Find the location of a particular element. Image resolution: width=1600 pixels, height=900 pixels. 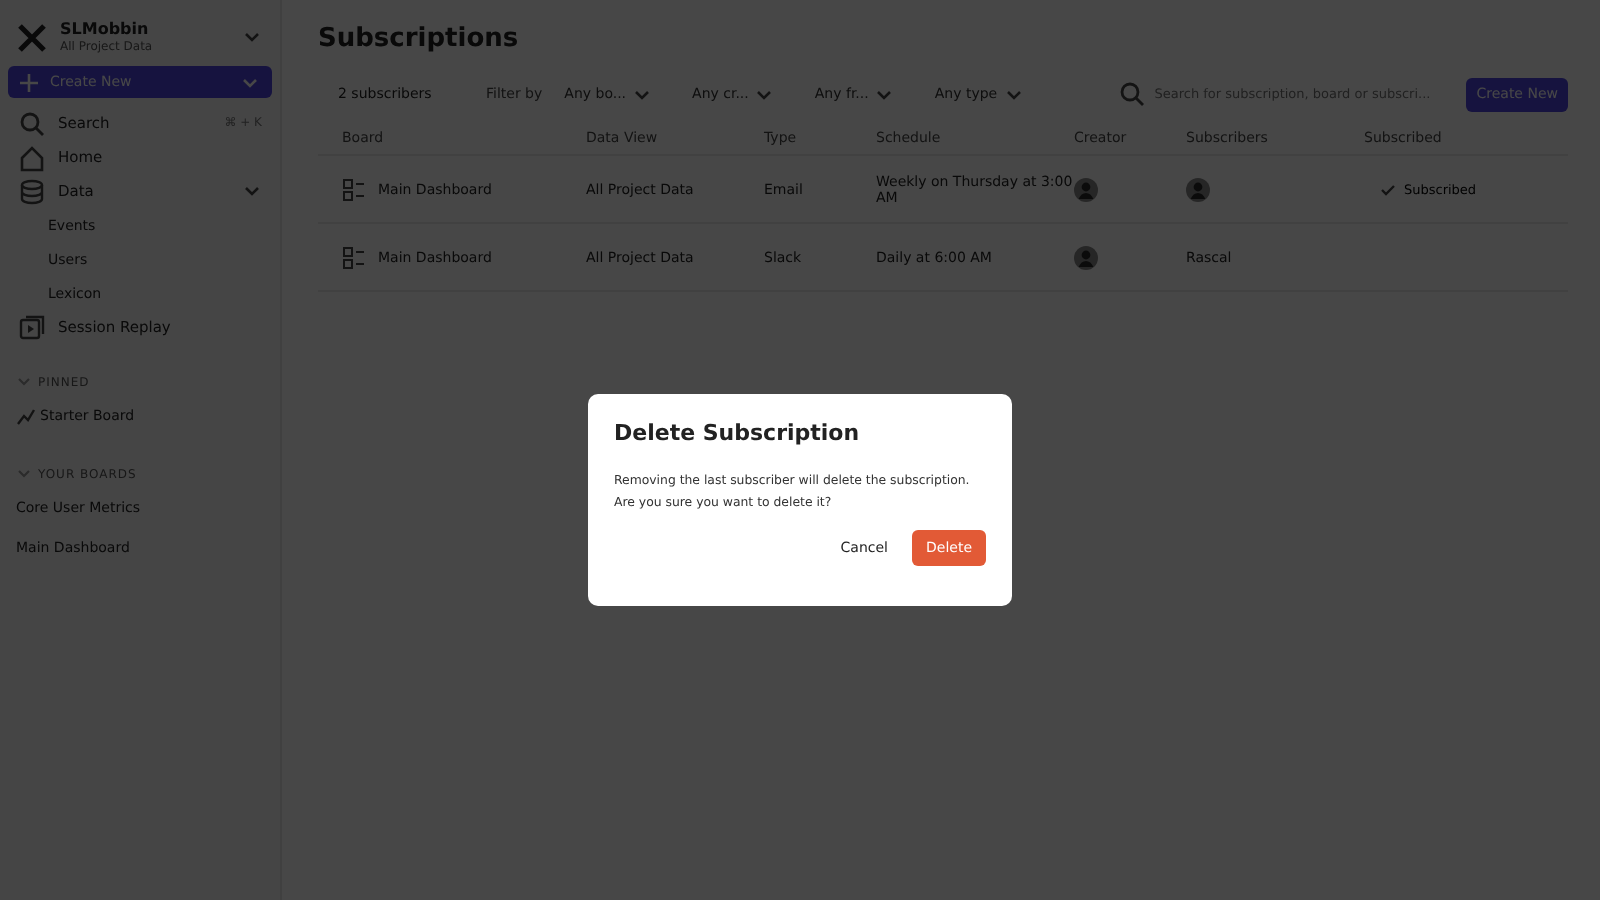

dialog-title: Delete Subscription is located at coordinates (738, 433).